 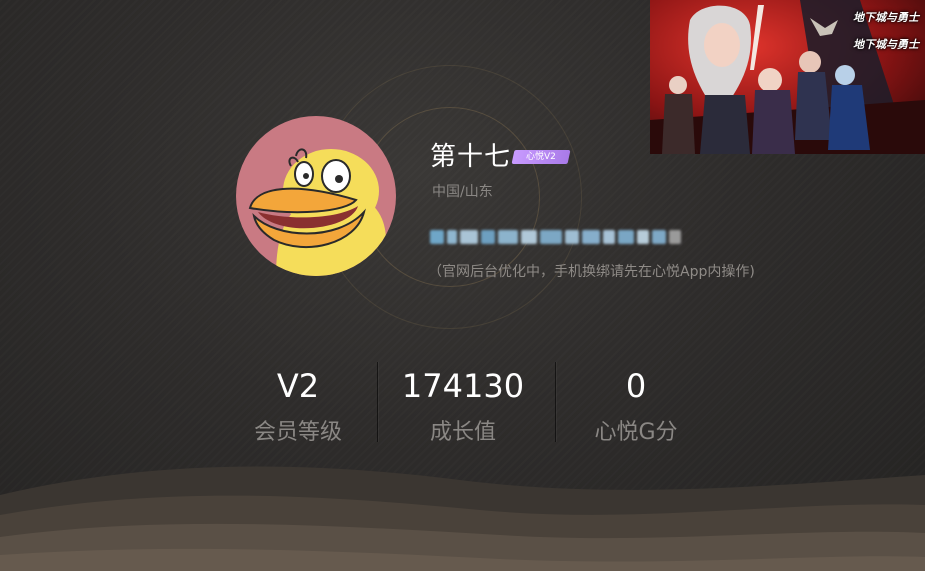 What do you see at coordinates (559, 237) in the screenshot?
I see `redacted-phone-number` at bounding box center [559, 237].